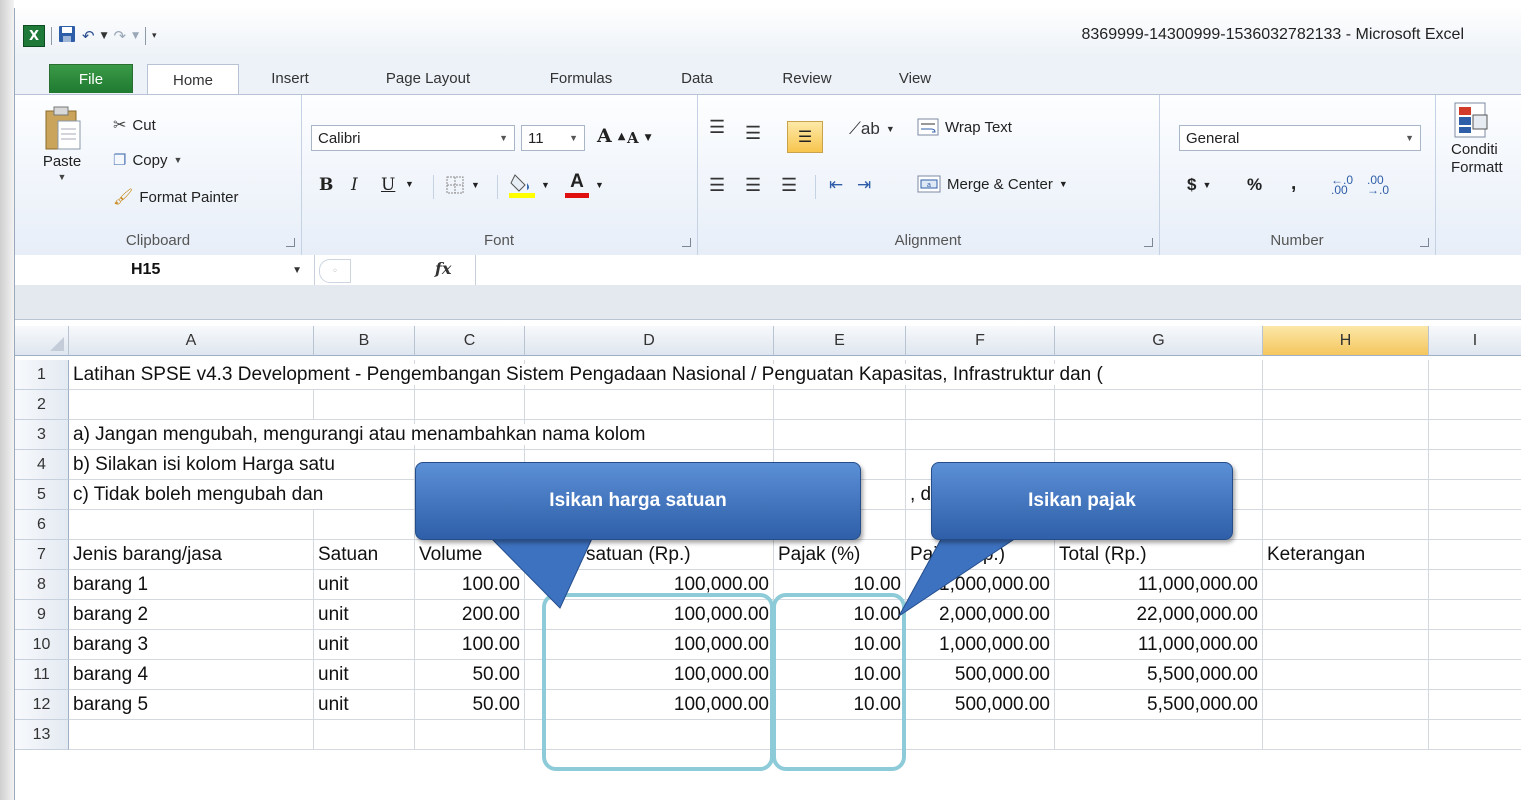 The image size is (1521, 800). I want to click on callout-pajak: Isikan pajak, so click(1082, 501).